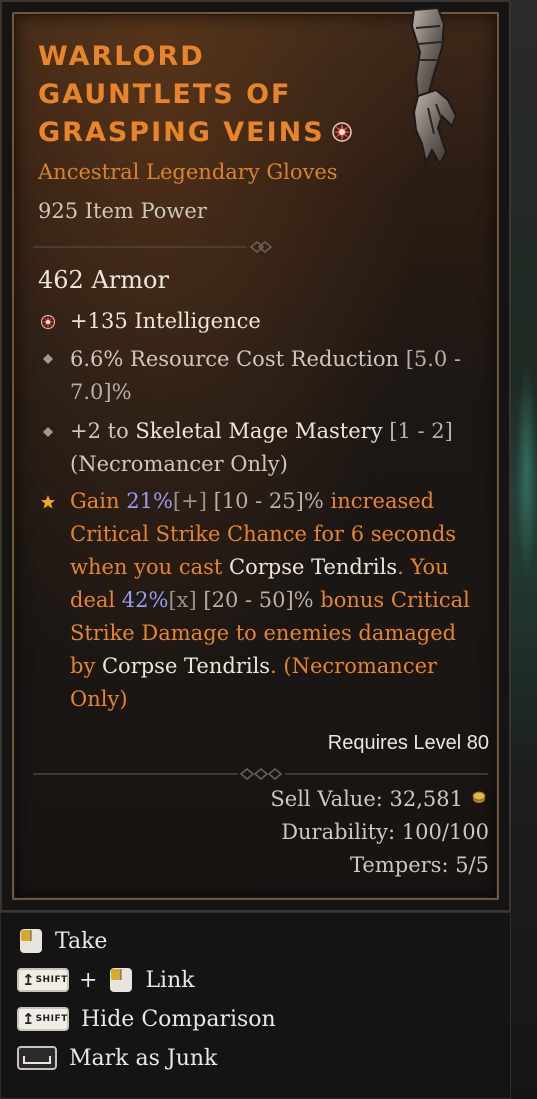 This screenshot has height=1099, width=537. What do you see at coordinates (103, 280) in the screenshot?
I see `armor-value: 462 Armor` at bounding box center [103, 280].